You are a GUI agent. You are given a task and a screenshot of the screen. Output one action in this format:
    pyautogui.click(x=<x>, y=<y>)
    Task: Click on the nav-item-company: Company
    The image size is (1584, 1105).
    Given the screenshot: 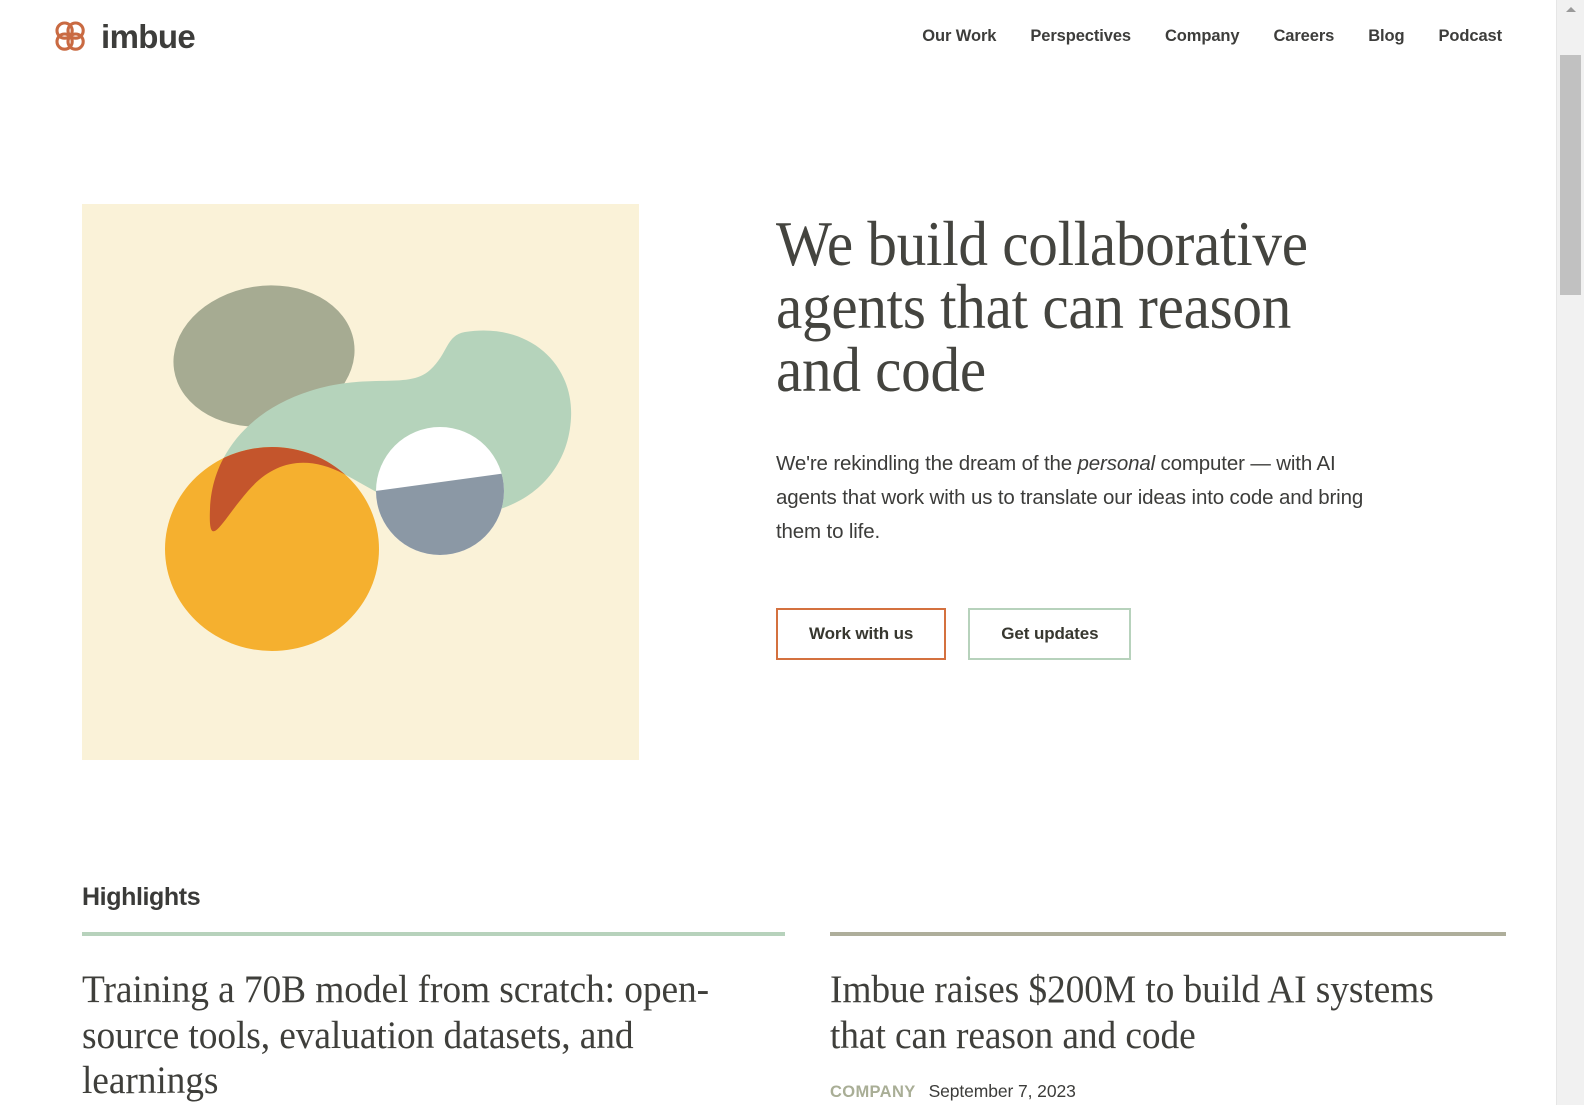 What is the action you would take?
    pyautogui.click(x=1202, y=36)
    